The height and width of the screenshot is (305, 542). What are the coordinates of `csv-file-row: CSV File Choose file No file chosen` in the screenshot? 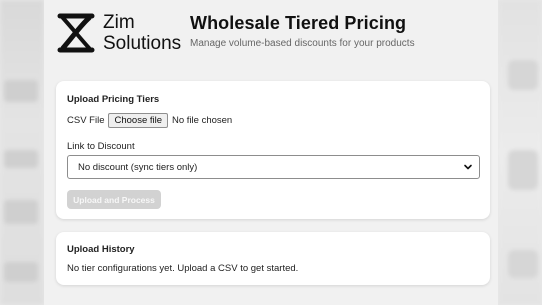 It's located at (149, 120).